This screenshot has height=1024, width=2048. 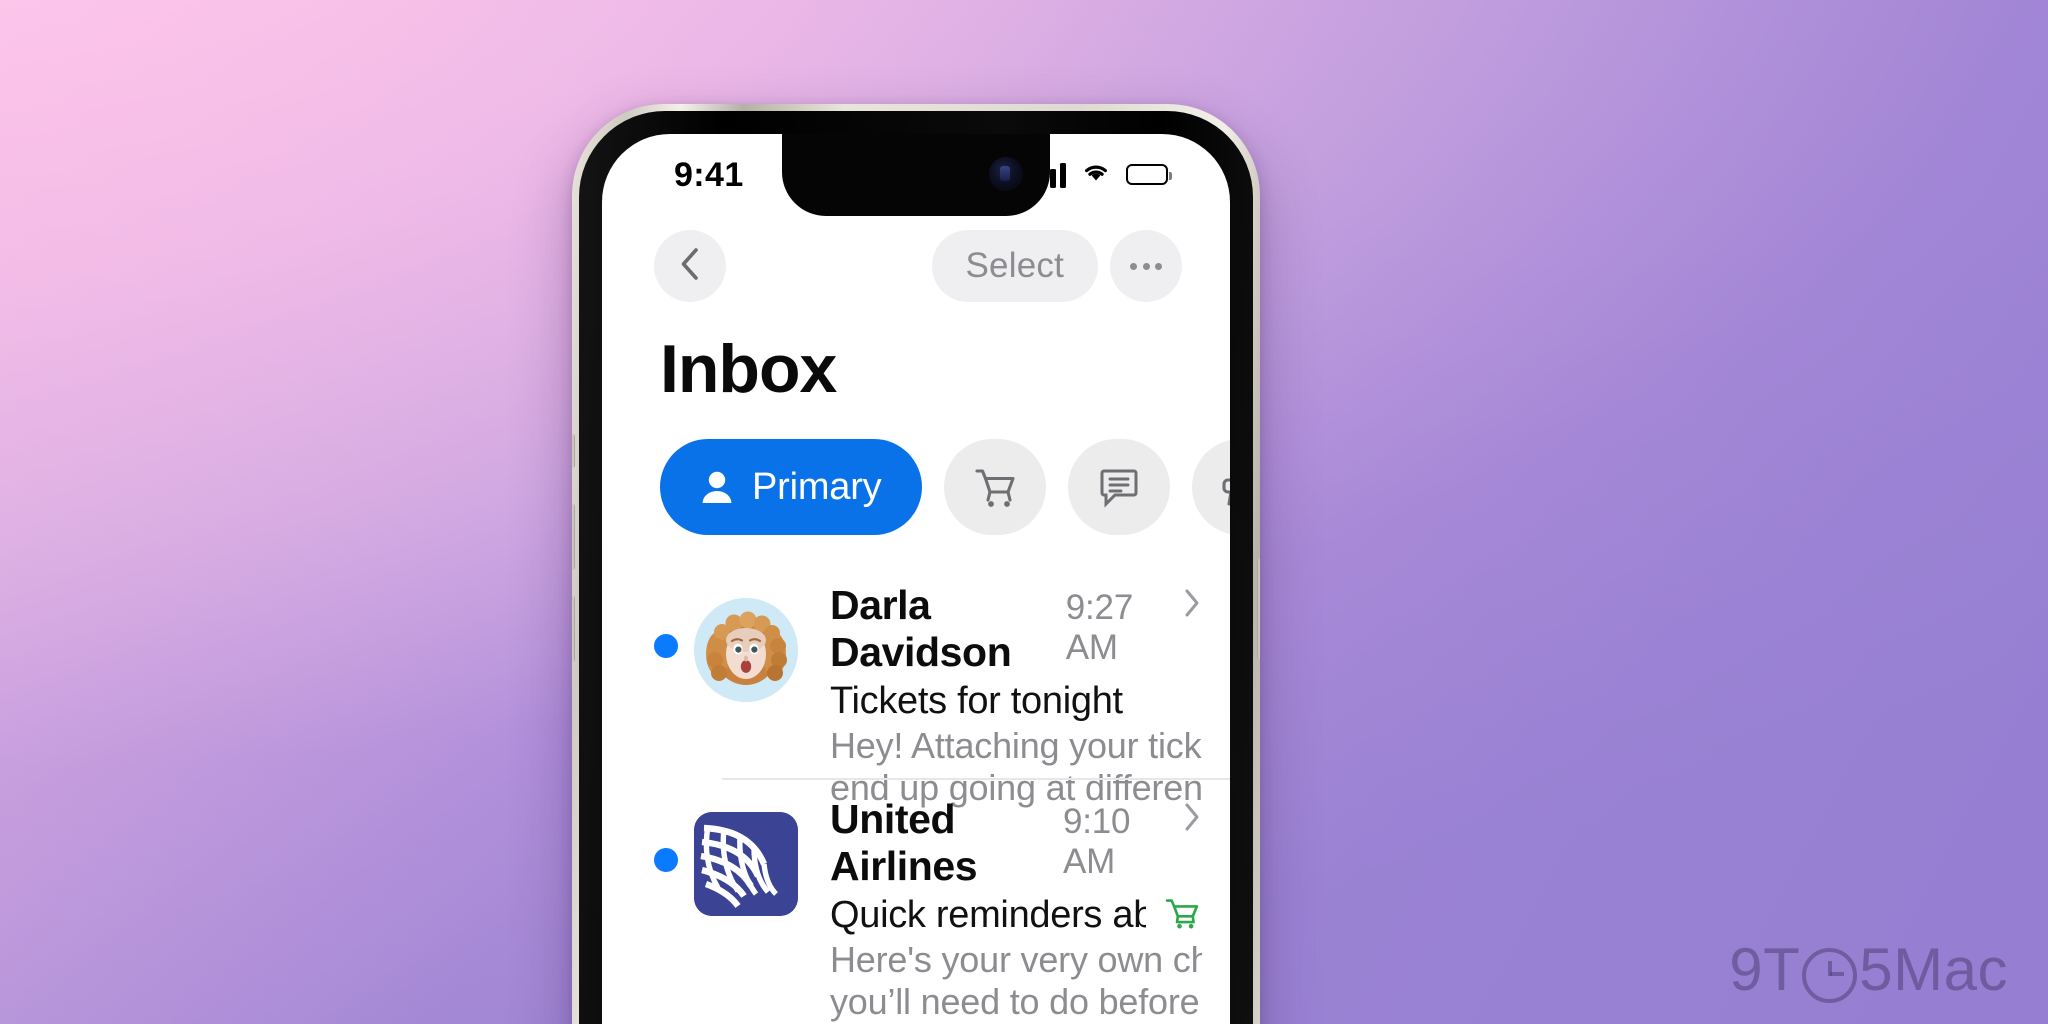 I want to click on tab-shopping, so click(x=994, y=487).